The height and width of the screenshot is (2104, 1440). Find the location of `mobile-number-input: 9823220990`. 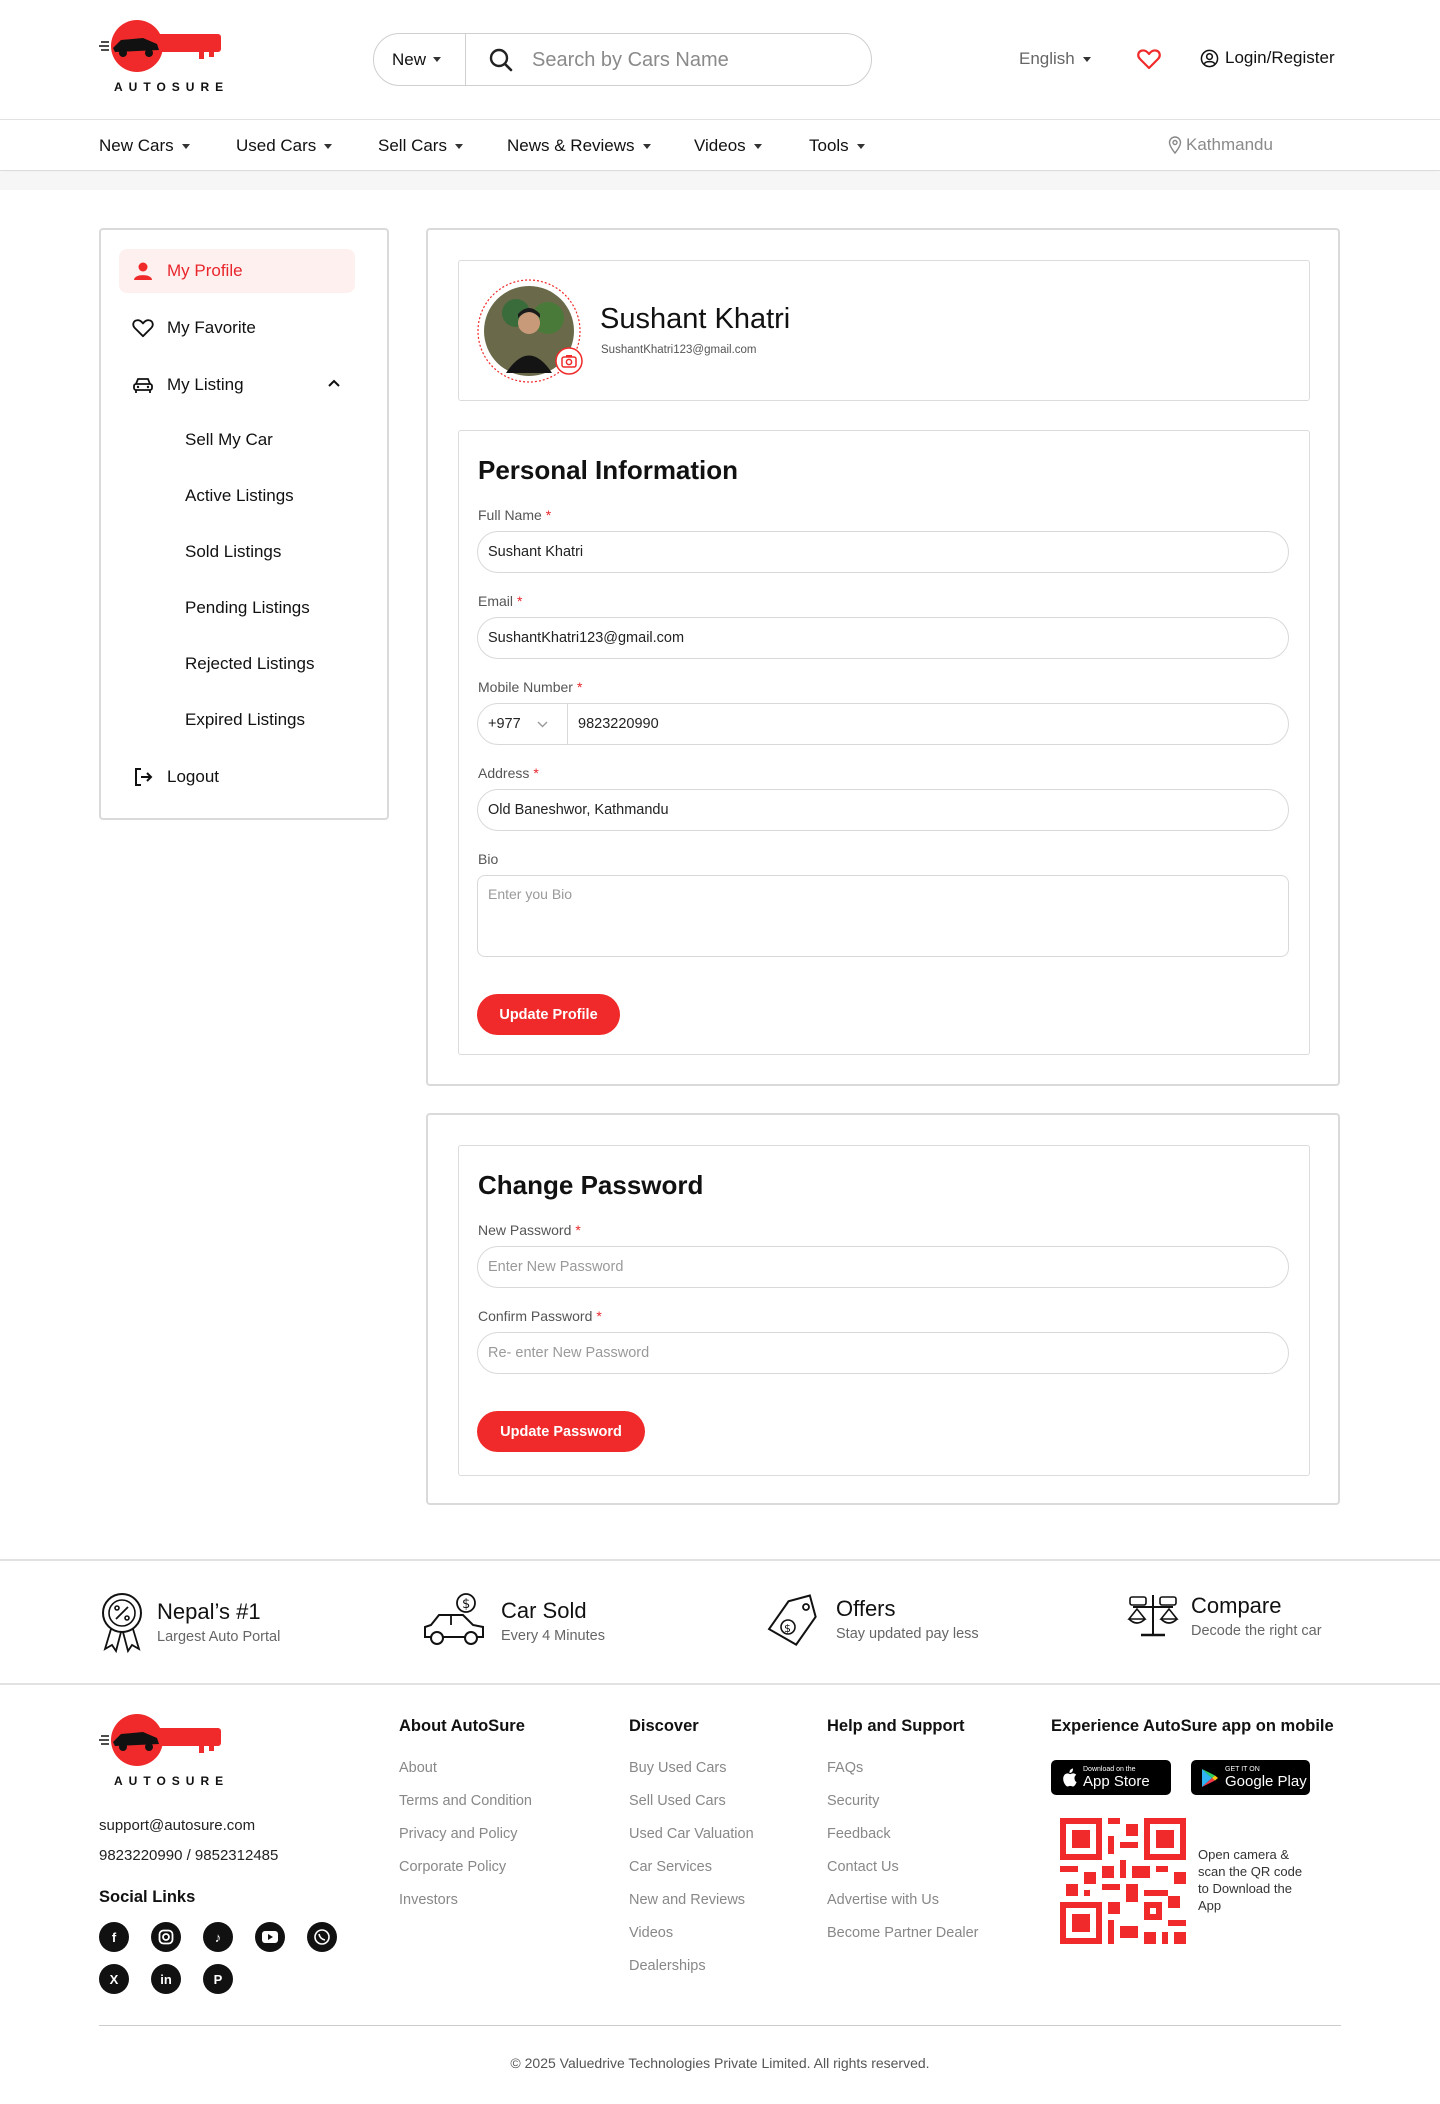

mobile-number-input: 9823220990 is located at coordinates (613, 724).